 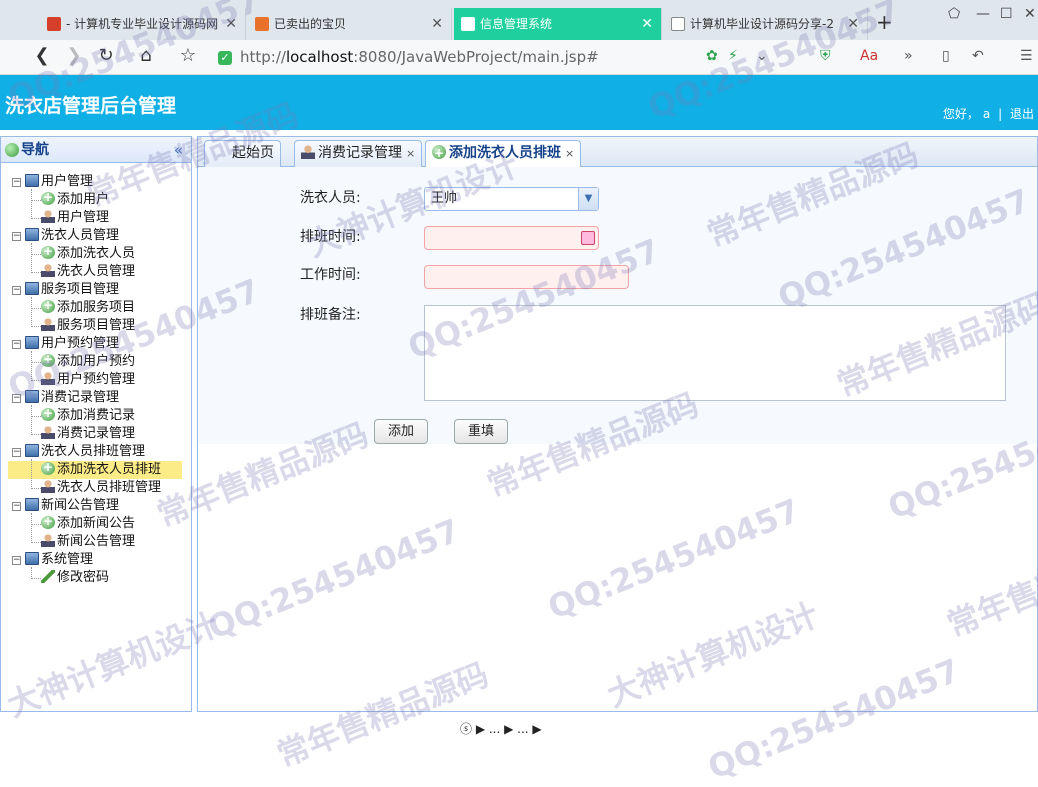 I want to click on collapse-nav-button: «, so click(x=178, y=150).